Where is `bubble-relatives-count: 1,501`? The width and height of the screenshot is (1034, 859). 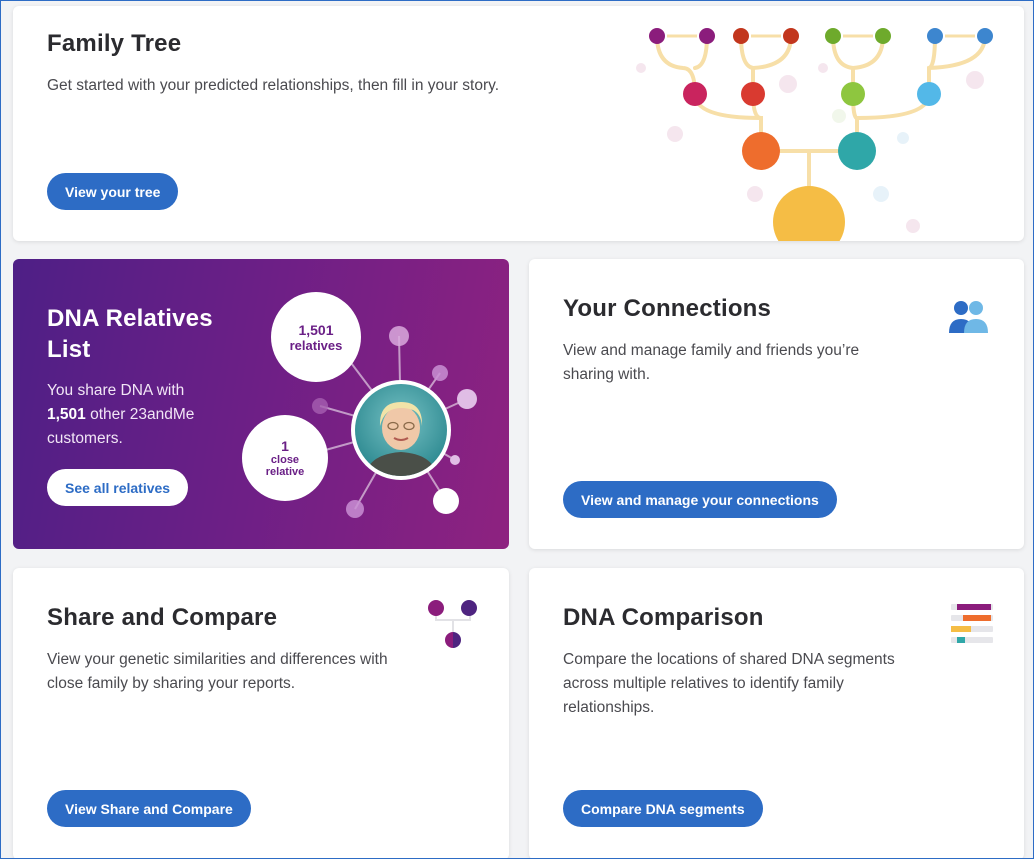 bubble-relatives-count: 1,501 is located at coordinates (316, 329).